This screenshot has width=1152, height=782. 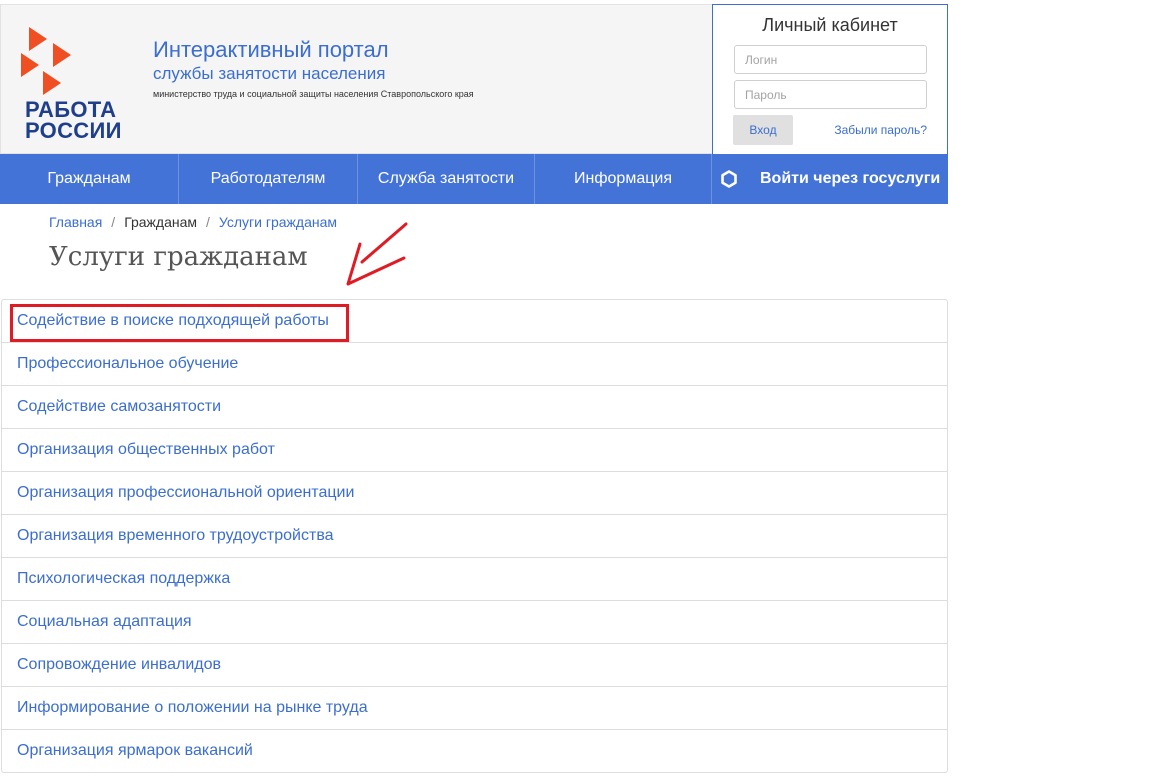 I want to click on nav-item-employers: Работодателям, so click(x=268, y=179).